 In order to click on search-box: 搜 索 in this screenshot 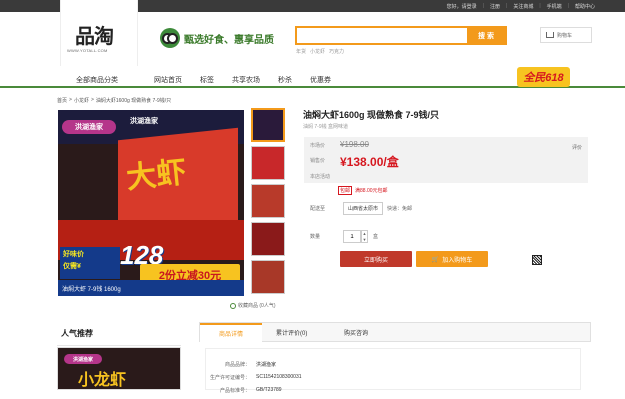, I will do `click(401, 35)`.